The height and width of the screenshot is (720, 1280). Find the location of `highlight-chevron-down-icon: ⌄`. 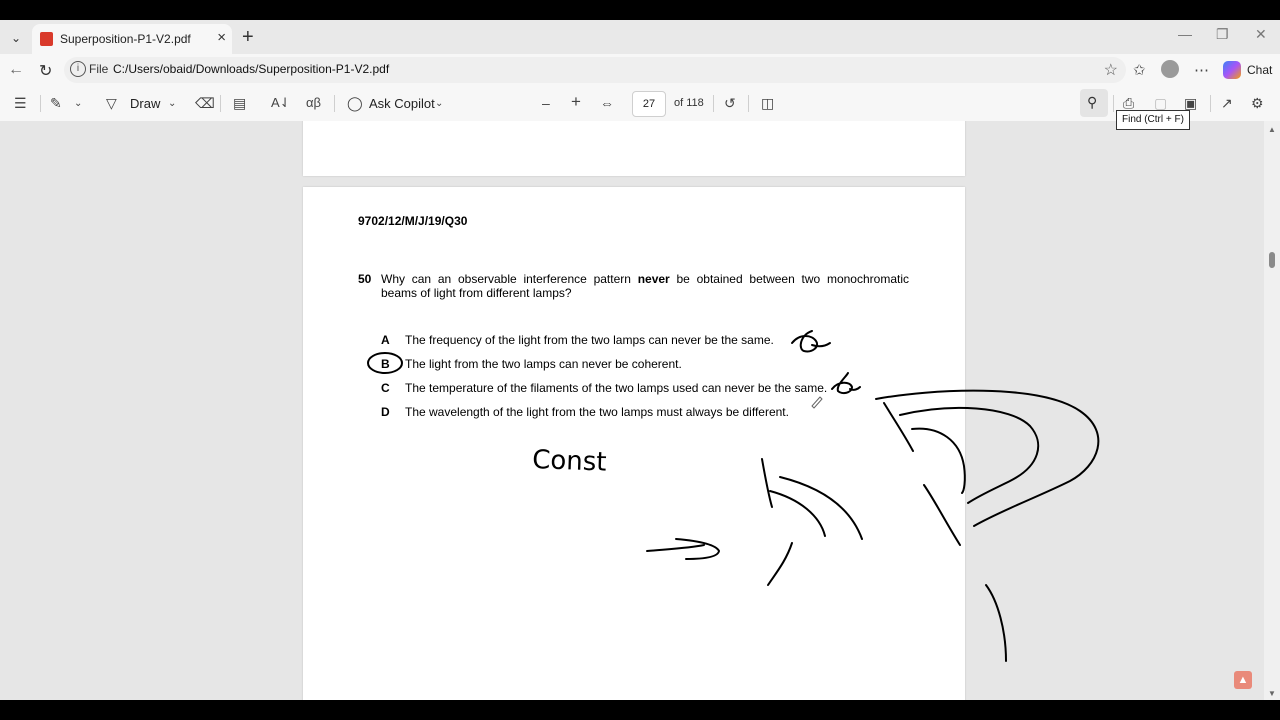

highlight-chevron-down-icon: ⌄ is located at coordinates (78, 103).